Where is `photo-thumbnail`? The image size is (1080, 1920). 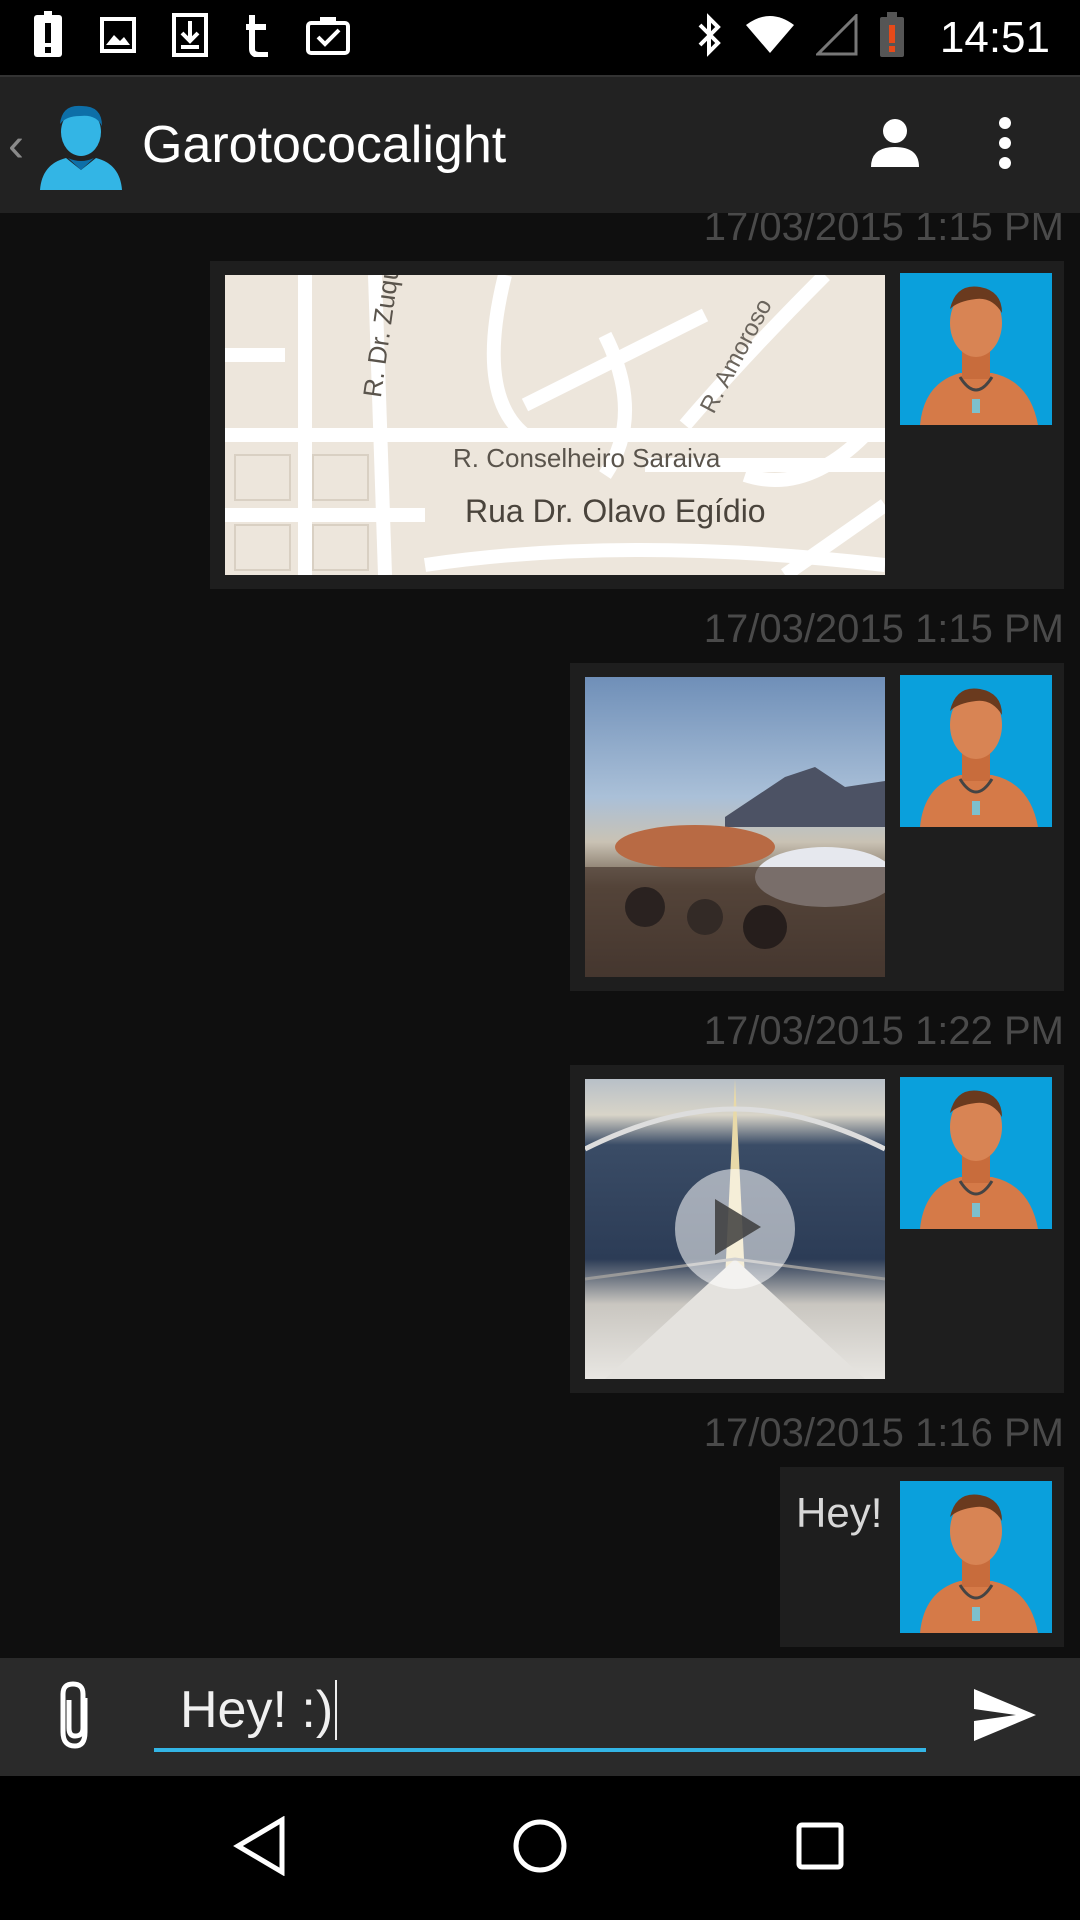 photo-thumbnail is located at coordinates (735, 827).